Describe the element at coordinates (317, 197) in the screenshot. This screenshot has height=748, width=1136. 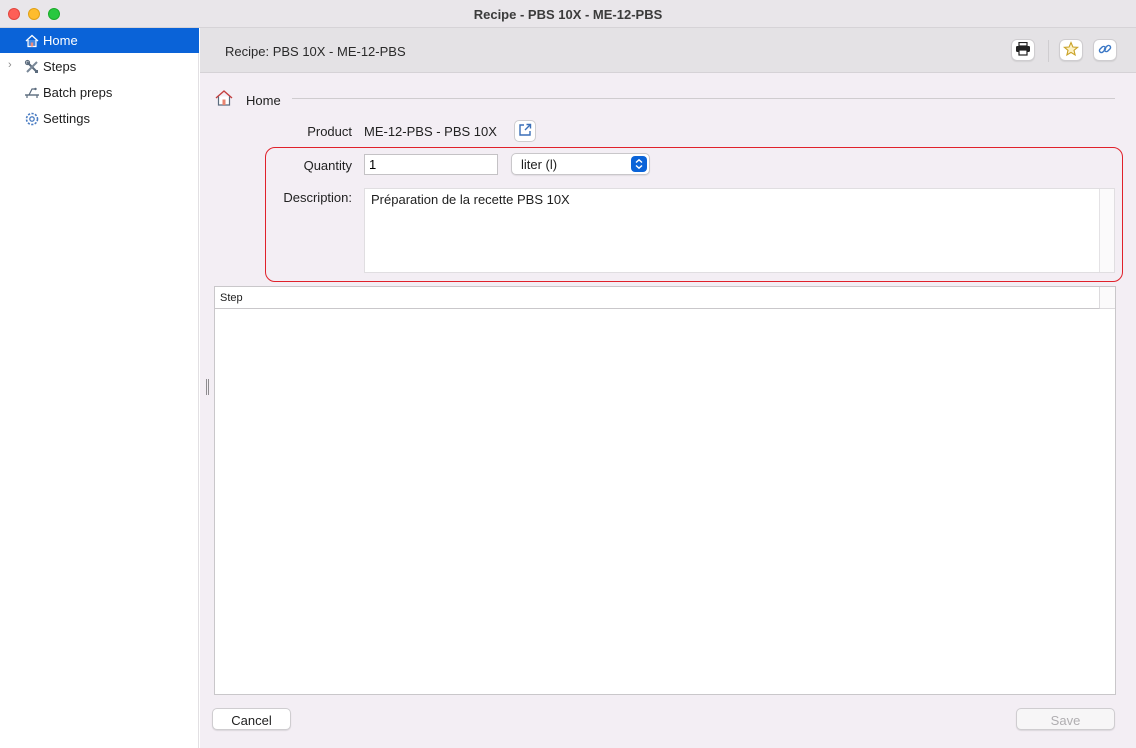
I see `description-label: Description:` at that location.